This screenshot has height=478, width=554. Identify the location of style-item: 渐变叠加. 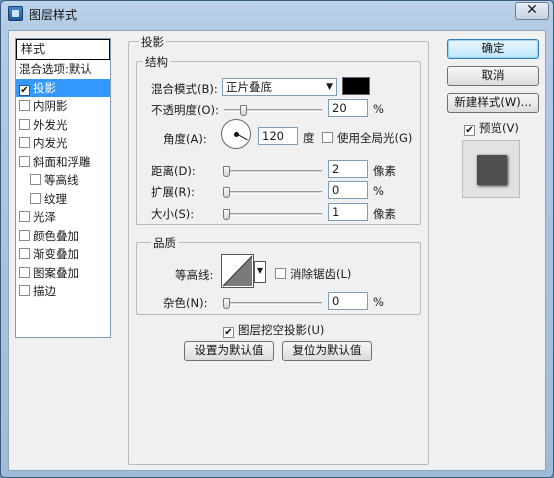
(63, 254).